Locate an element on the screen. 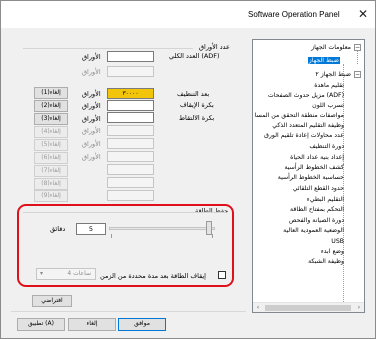 This screenshot has width=376, height=339. tree-item: الوضعية العمودية العالية is located at coordinates (313, 230).